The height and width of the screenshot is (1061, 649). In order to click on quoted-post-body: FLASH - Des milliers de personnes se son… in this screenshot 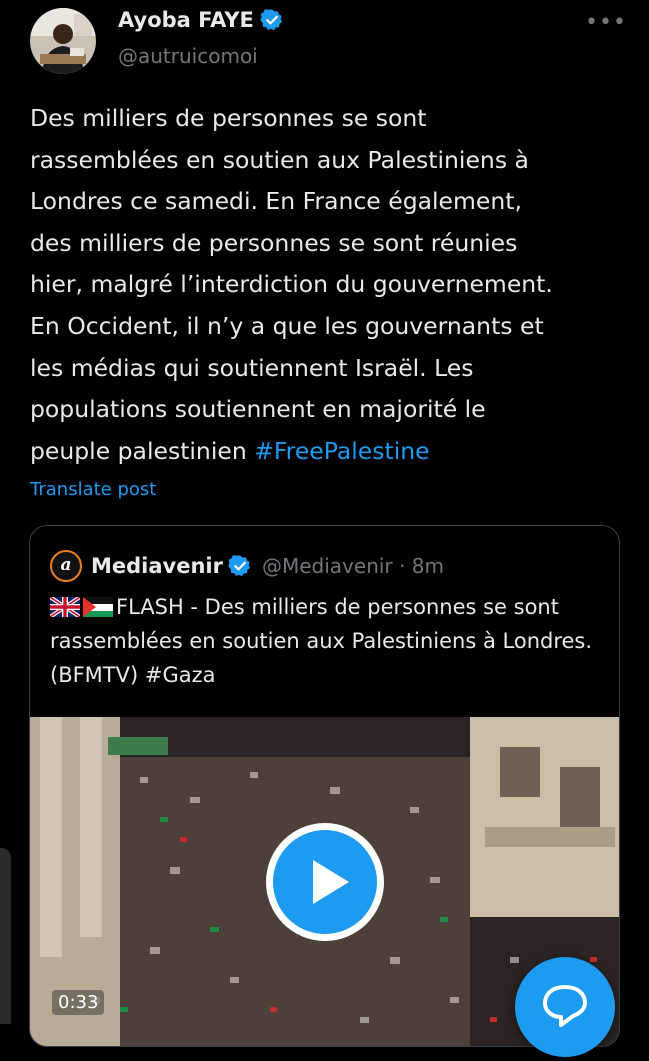, I will do `click(321, 641)`.